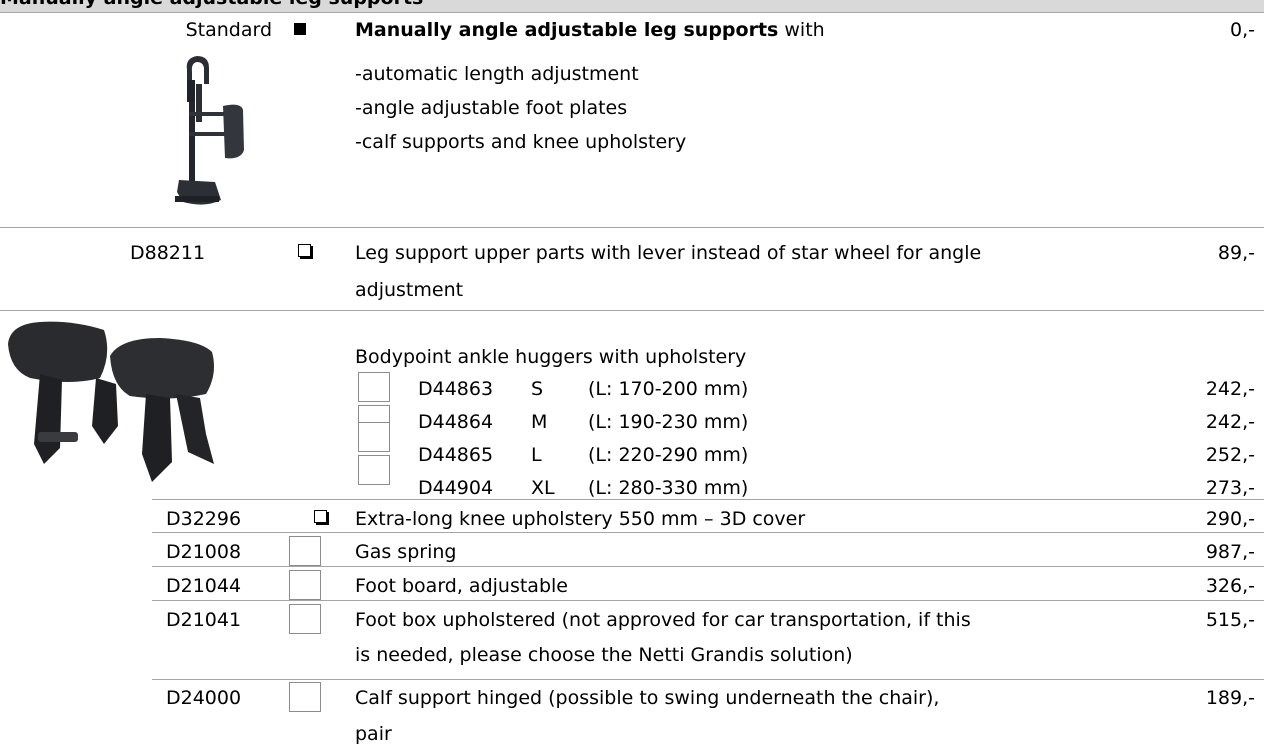  Describe the element at coordinates (456, 422) in the screenshot. I see `huggers-code: D44864` at that location.